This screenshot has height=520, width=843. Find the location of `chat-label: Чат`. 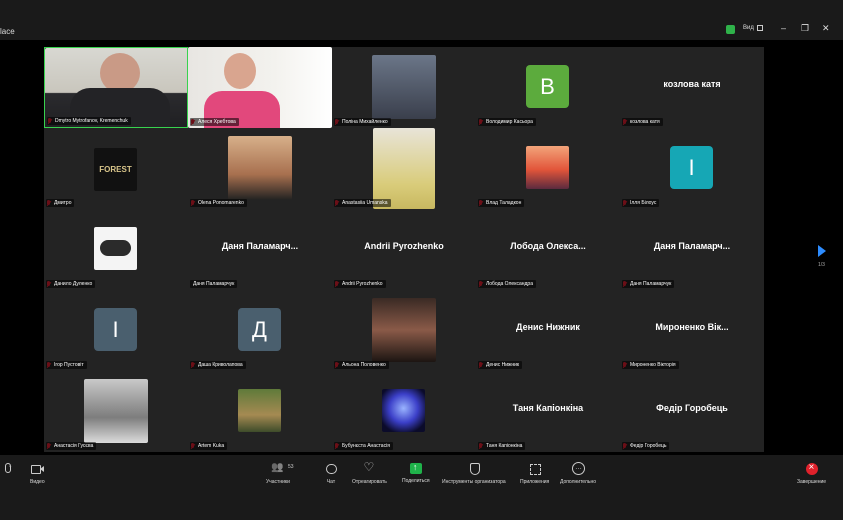

chat-label: Чат is located at coordinates (331, 482).